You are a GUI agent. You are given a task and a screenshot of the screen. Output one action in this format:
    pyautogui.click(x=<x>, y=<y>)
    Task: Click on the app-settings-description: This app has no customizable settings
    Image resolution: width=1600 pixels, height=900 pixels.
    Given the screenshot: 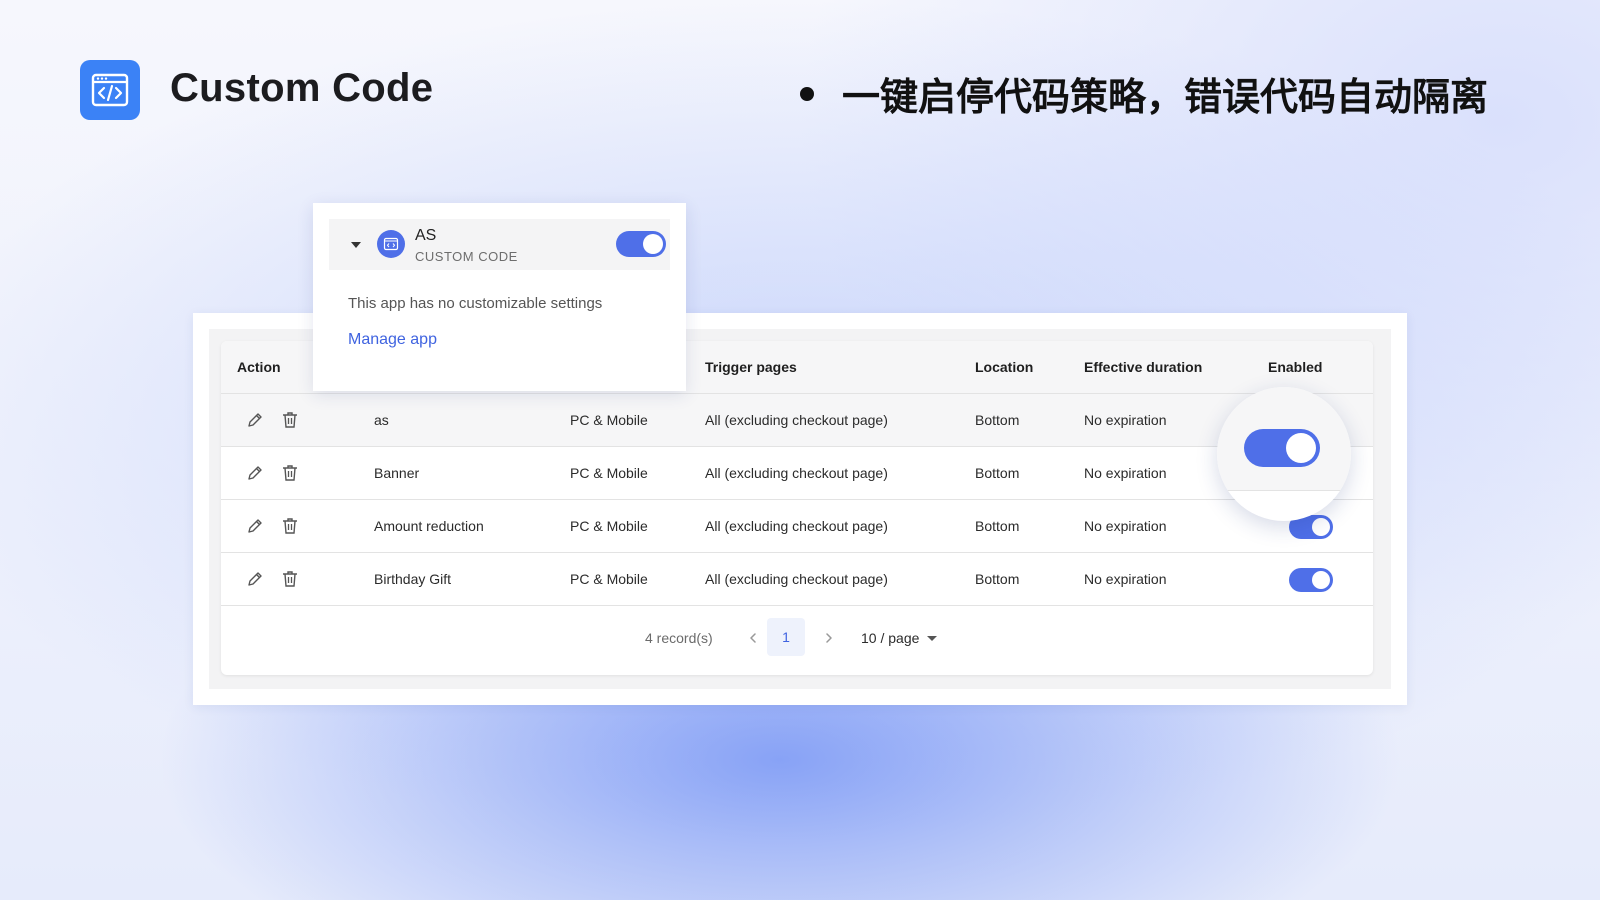 What is the action you would take?
    pyautogui.click(x=475, y=303)
    